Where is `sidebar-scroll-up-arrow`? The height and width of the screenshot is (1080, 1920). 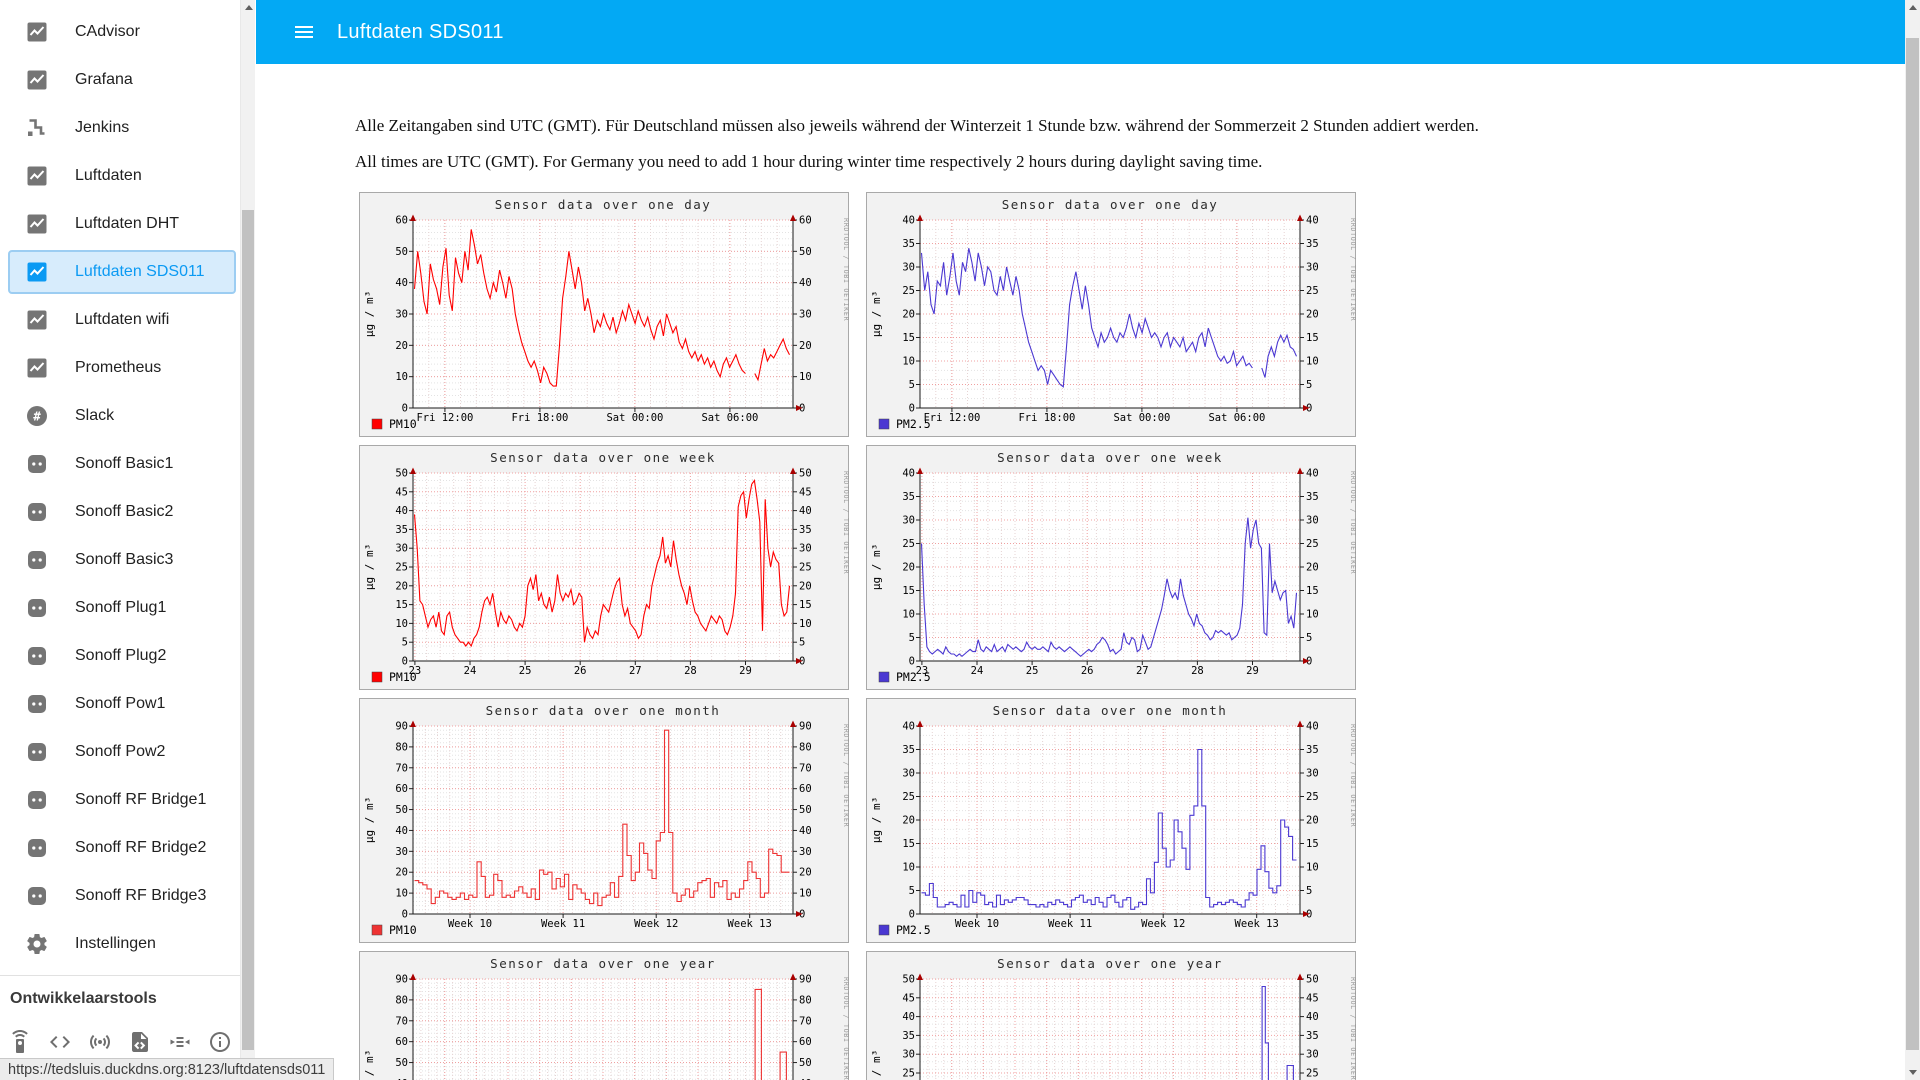 sidebar-scroll-up-arrow is located at coordinates (248, 8).